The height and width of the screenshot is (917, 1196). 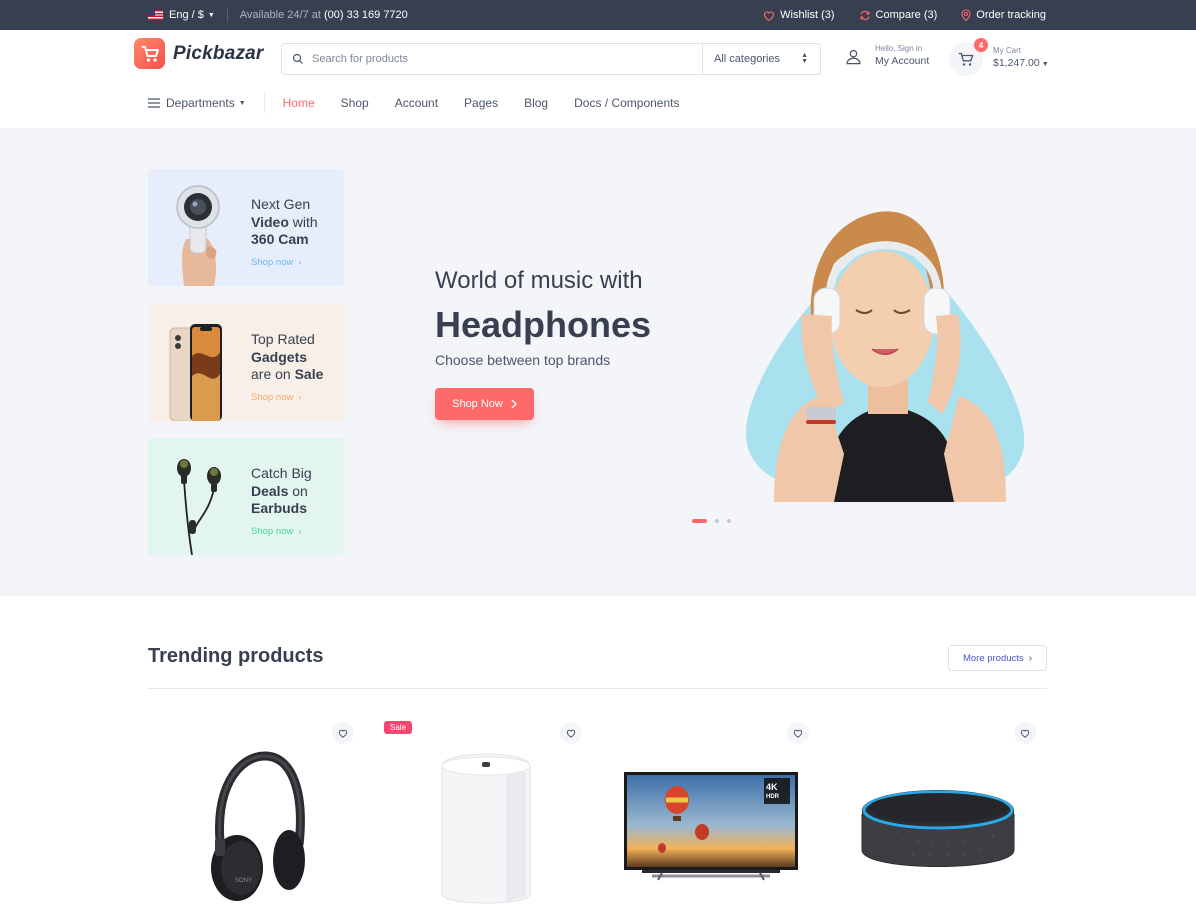 I want to click on promo-line: Catch Big, so click(x=281, y=473).